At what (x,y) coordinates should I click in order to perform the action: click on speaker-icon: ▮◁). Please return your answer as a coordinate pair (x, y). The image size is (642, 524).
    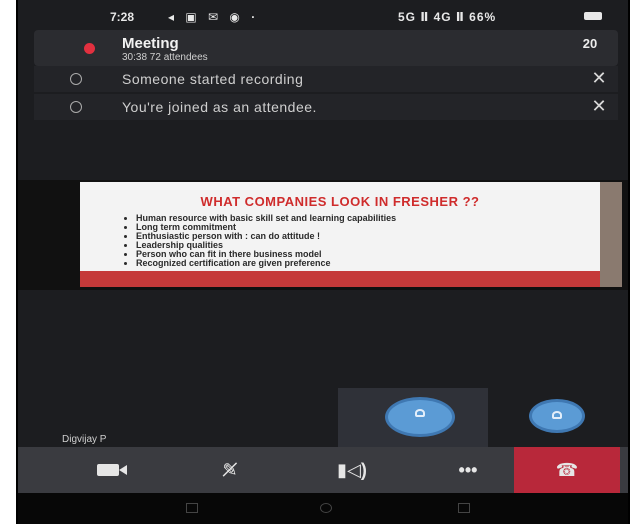
    Looking at the image, I should click on (352, 470).